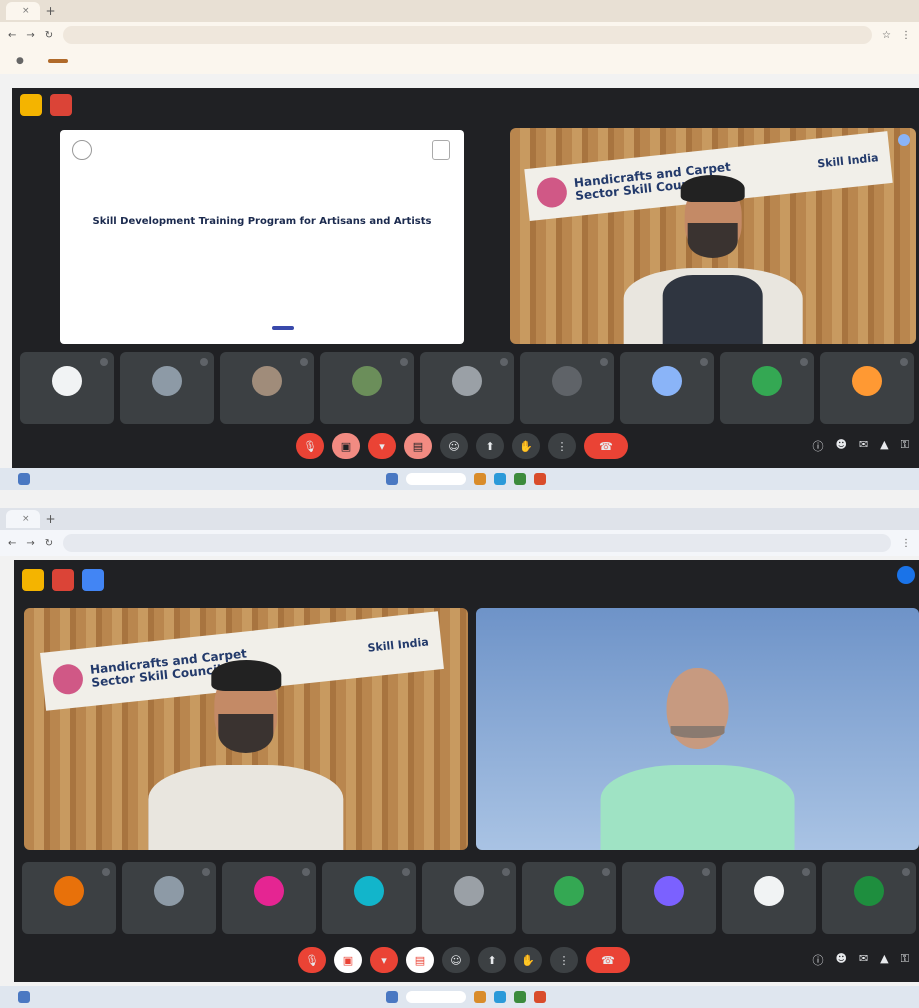 This screenshot has height=1008, width=919. What do you see at coordinates (697, 729) in the screenshot?
I see `speaker-video-tile-right` at bounding box center [697, 729].